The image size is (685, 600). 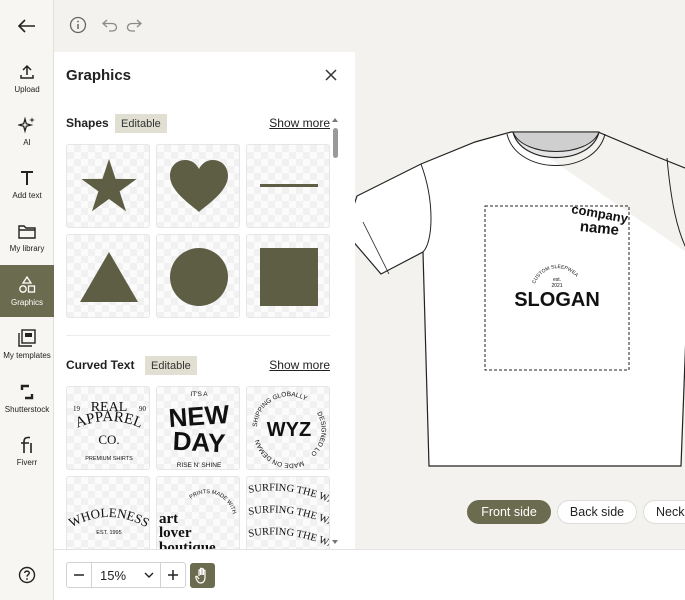 I want to click on svg-text: SURFING THE WAVE, so click(x=288, y=492).